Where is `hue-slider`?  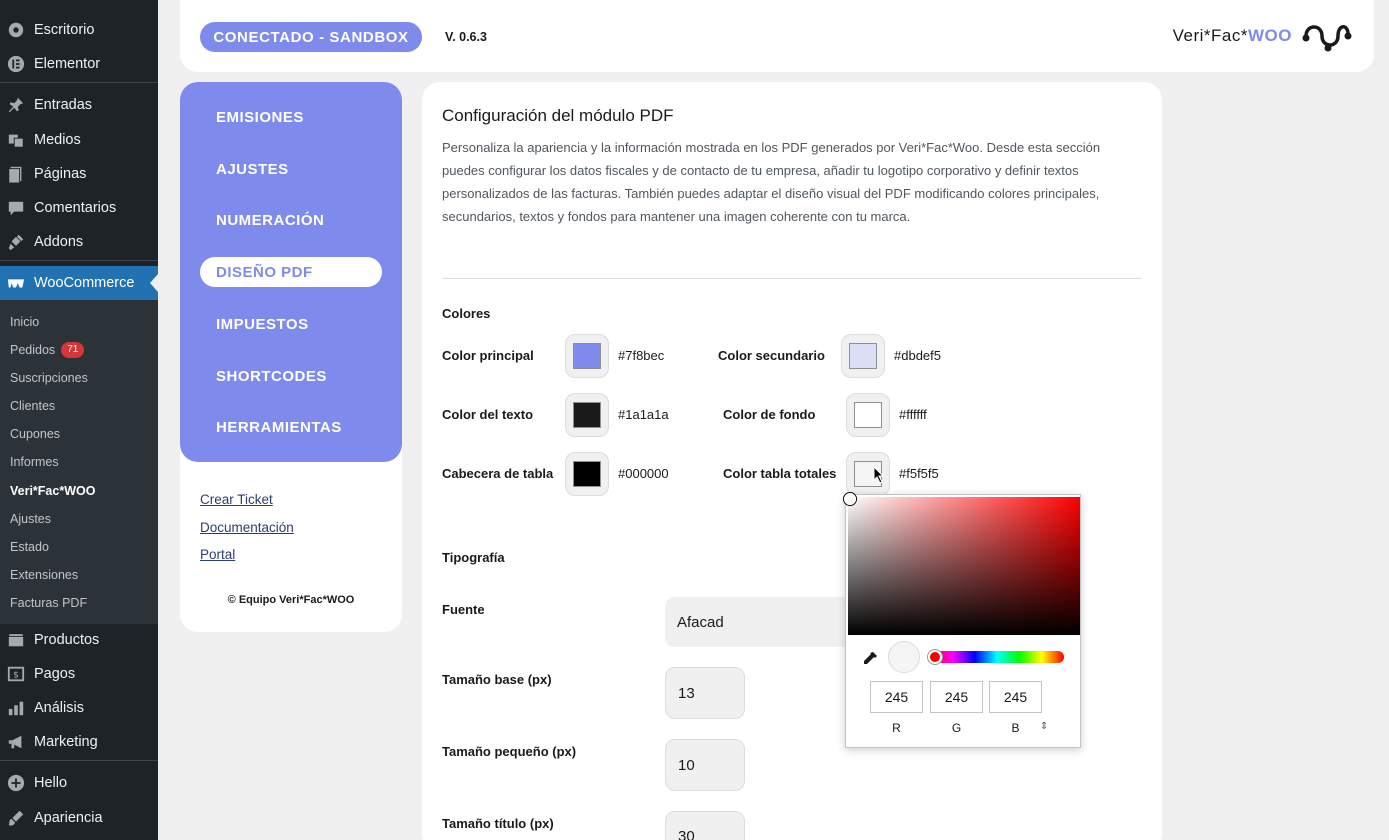 hue-slider is located at coordinates (996, 657).